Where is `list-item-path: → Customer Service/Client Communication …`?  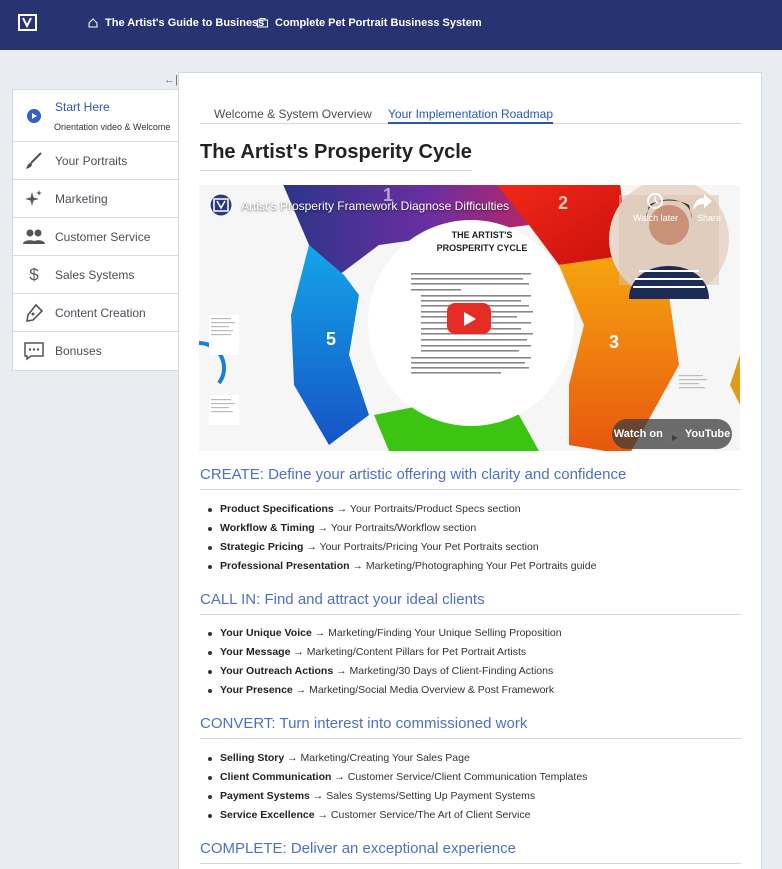 list-item-path: → Customer Service/Client Communication … is located at coordinates (459, 777).